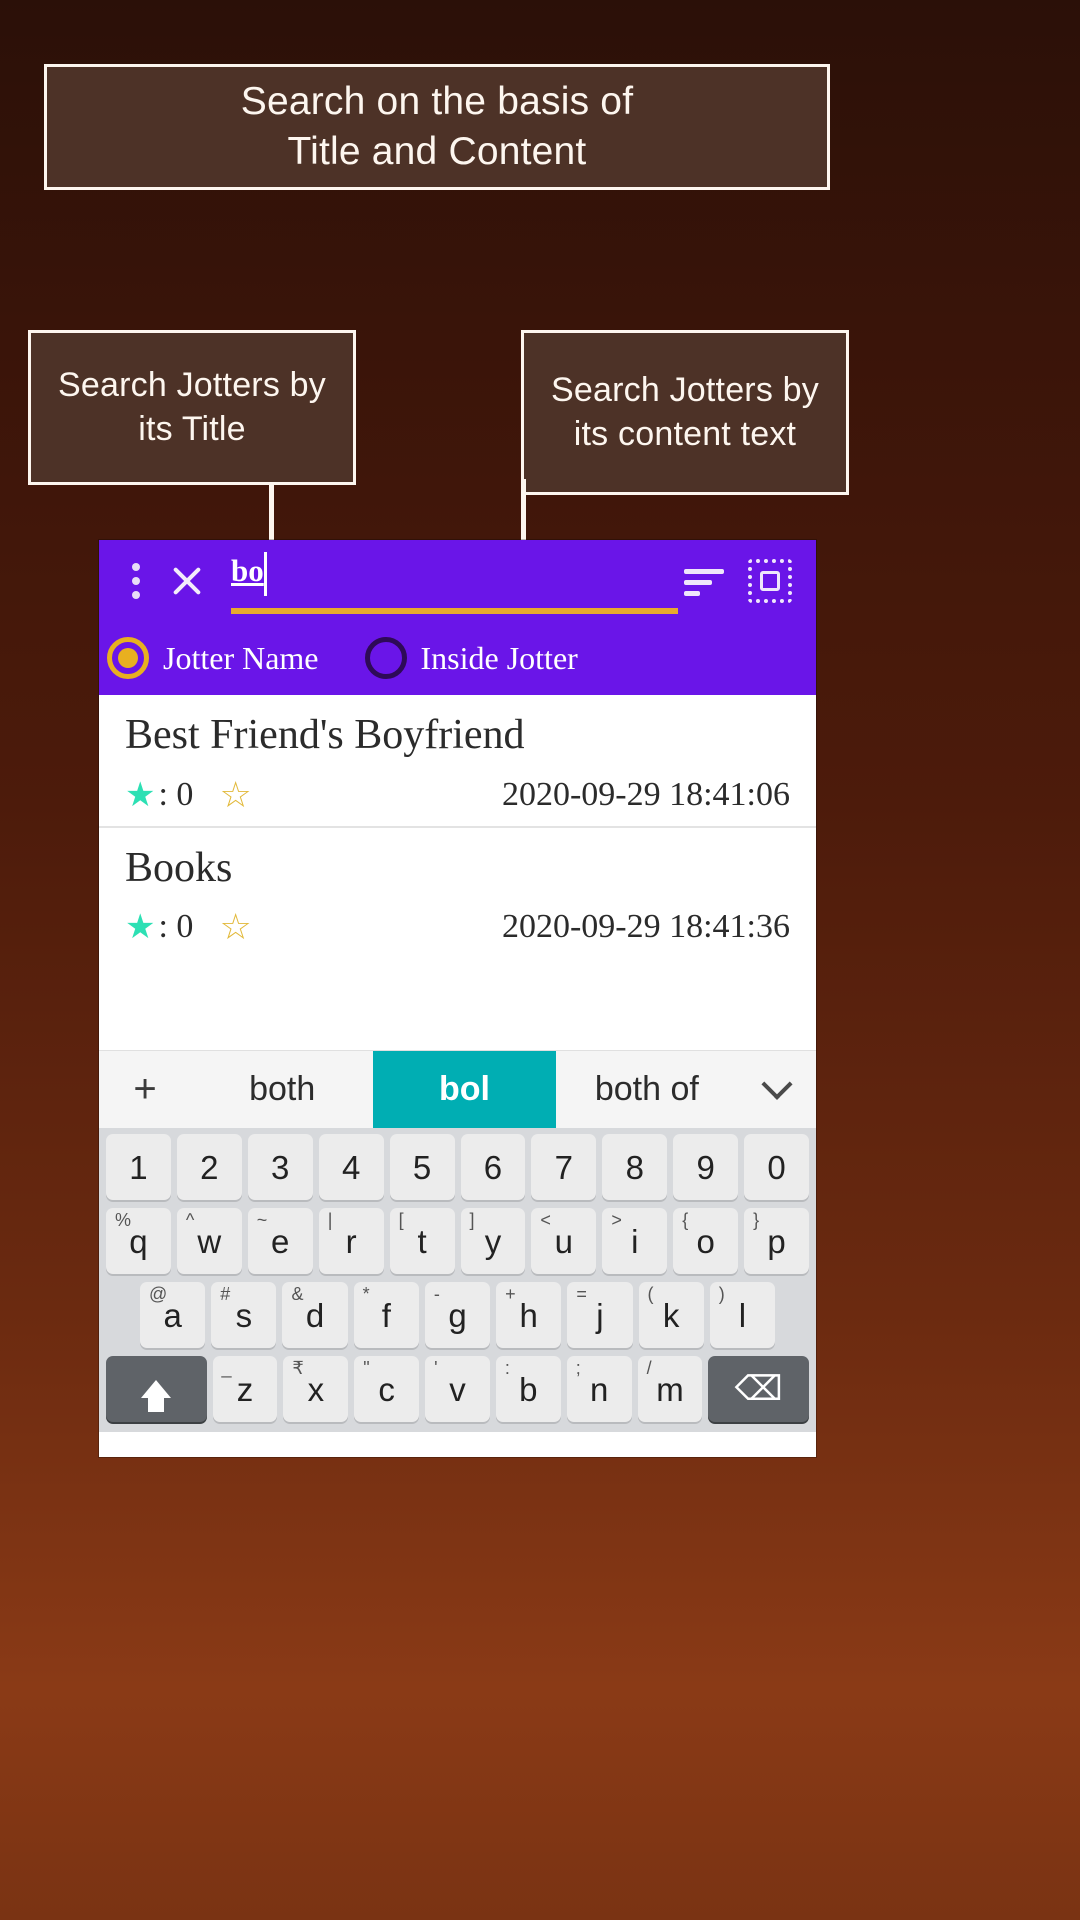  I want to click on search-input, so click(450, 576).